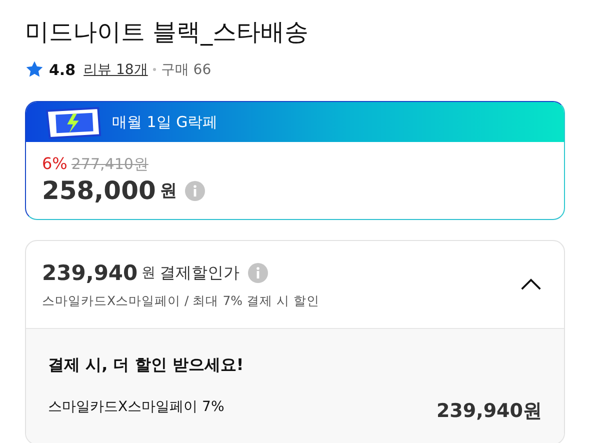 The width and height of the screenshot is (590, 443). I want to click on original-price: 277,410원, so click(109, 164).